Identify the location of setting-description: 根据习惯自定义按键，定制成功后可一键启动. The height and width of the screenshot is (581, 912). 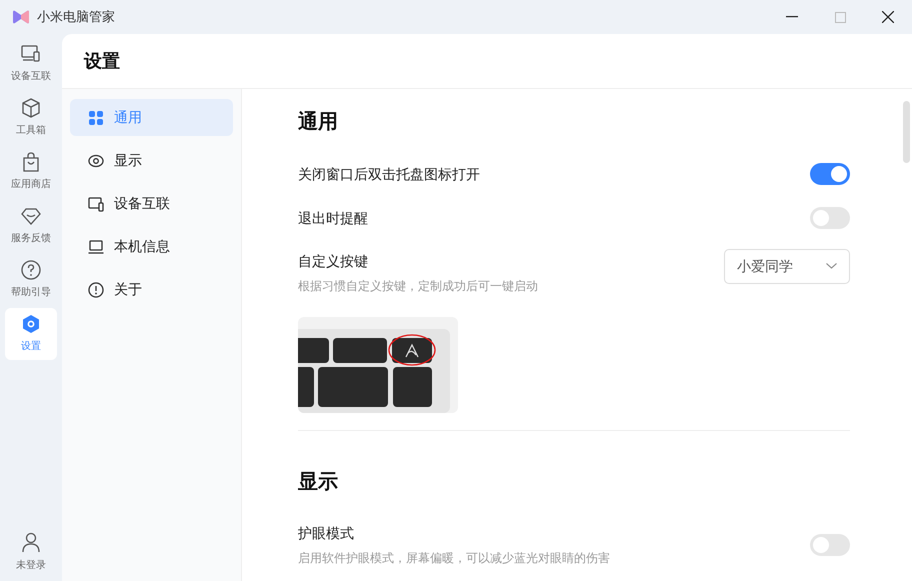
(418, 286).